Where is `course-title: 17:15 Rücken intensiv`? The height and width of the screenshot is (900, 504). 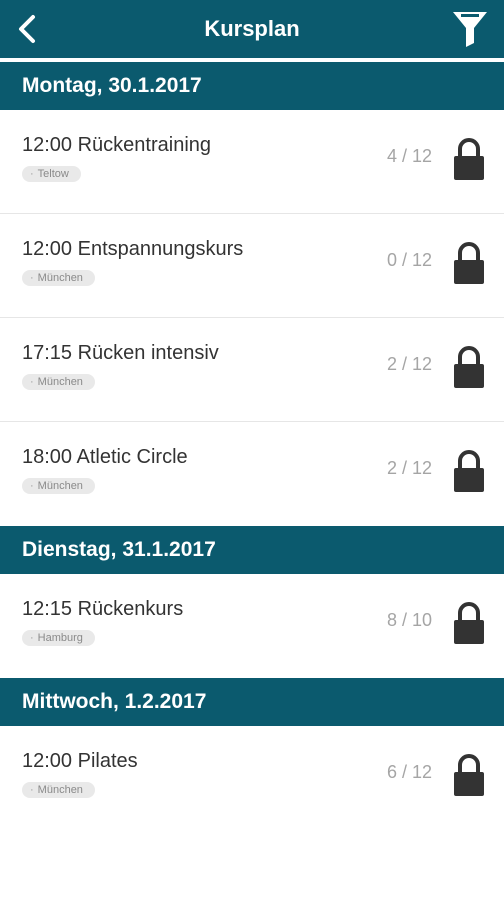 course-title: 17:15 Rücken intensiv is located at coordinates (120, 353).